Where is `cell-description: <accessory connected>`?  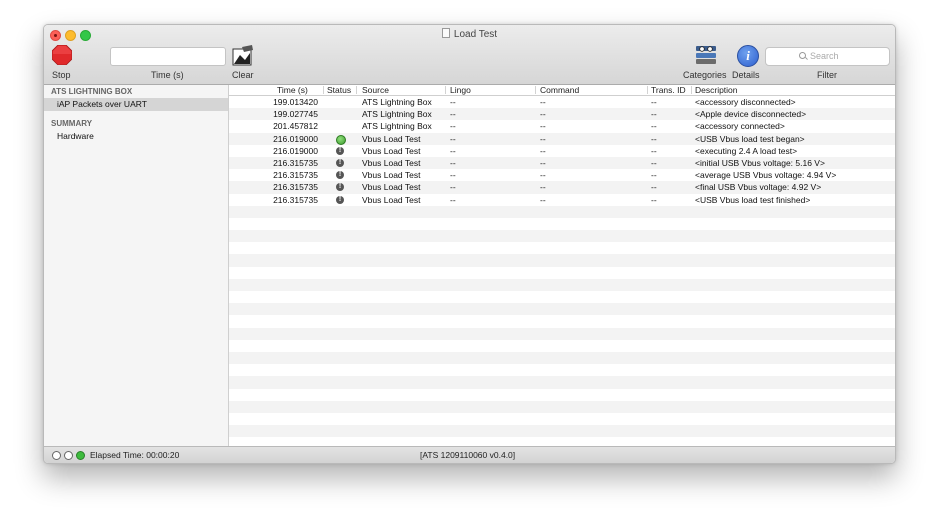 cell-description: <accessory connected> is located at coordinates (740, 126).